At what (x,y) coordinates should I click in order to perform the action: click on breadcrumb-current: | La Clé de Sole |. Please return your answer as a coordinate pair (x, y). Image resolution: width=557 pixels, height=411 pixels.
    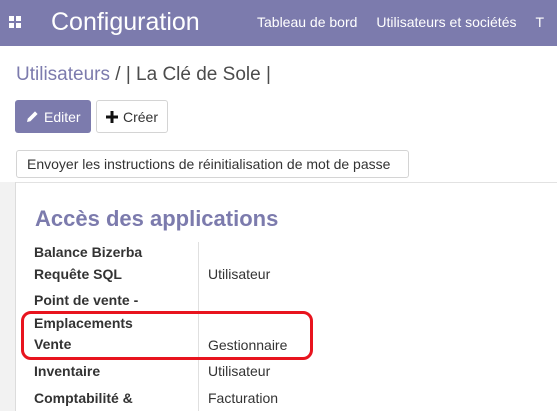
    Looking at the image, I should click on (198, 74).